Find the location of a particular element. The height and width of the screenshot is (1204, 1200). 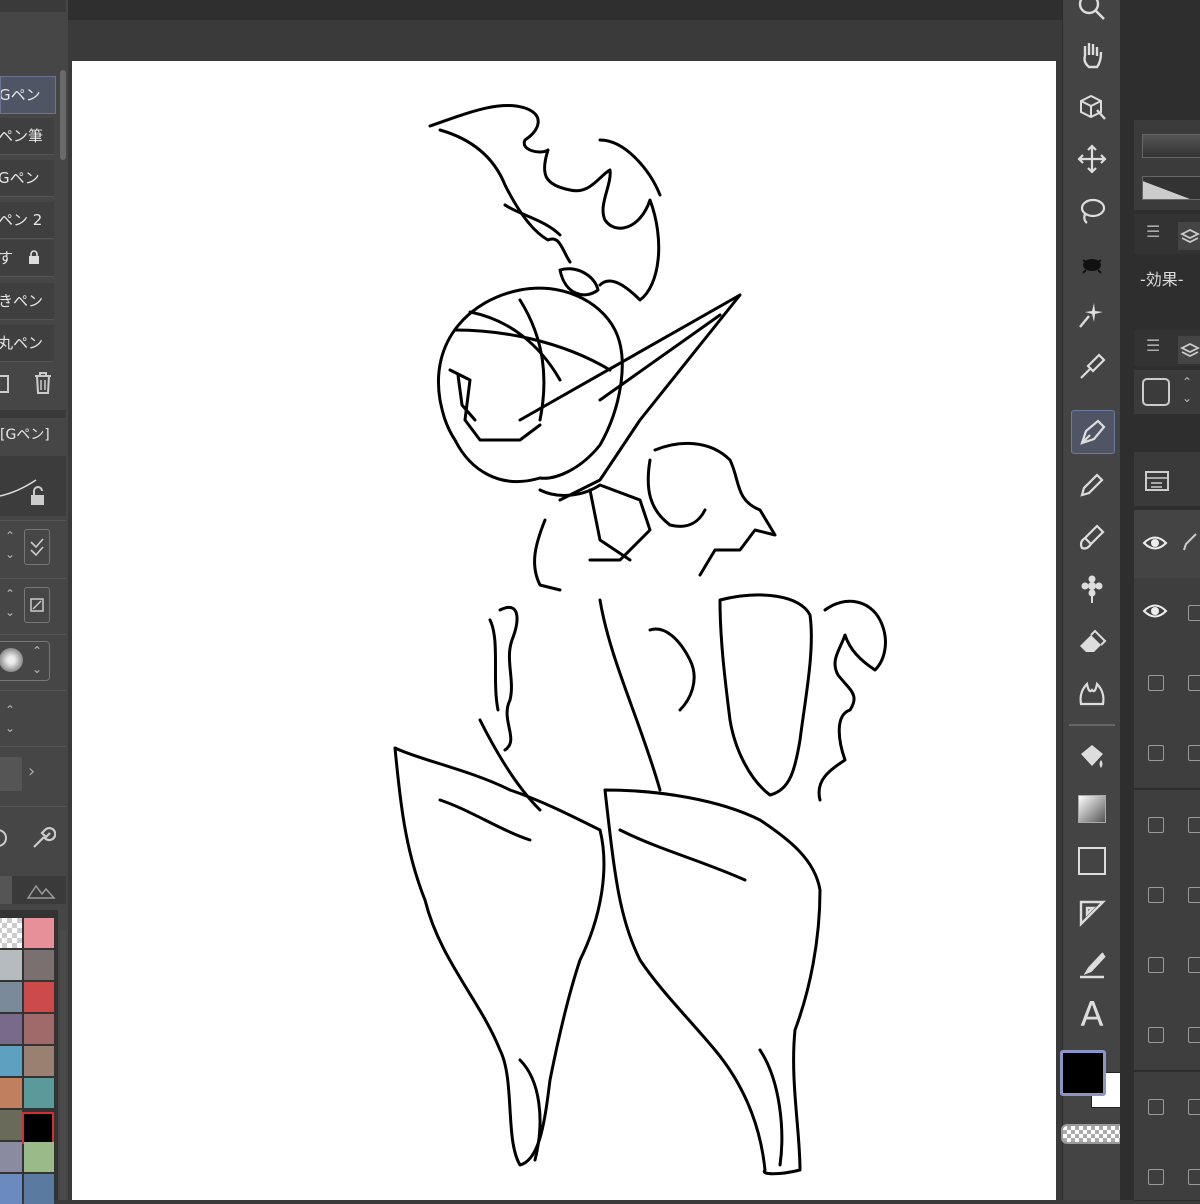

eraser-icon is located at coordinates (1092, 641).